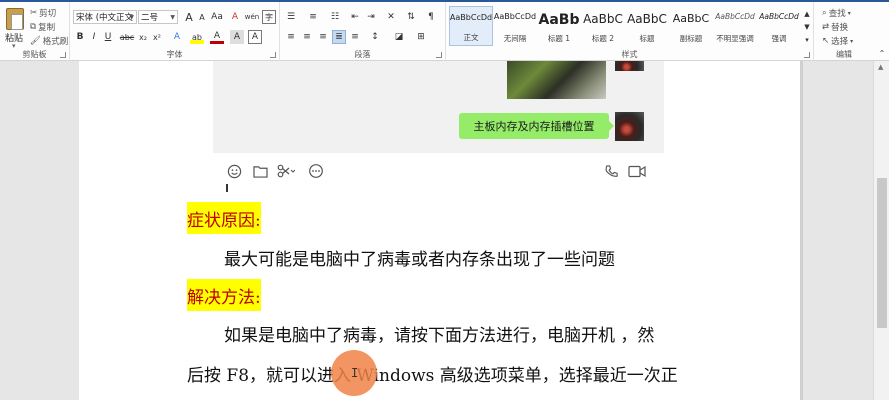 The image size is (889, 400). Describe the element at coordinates (375, 37) in the screenshot. I see `line-spacing-icon: ↕` at that location.